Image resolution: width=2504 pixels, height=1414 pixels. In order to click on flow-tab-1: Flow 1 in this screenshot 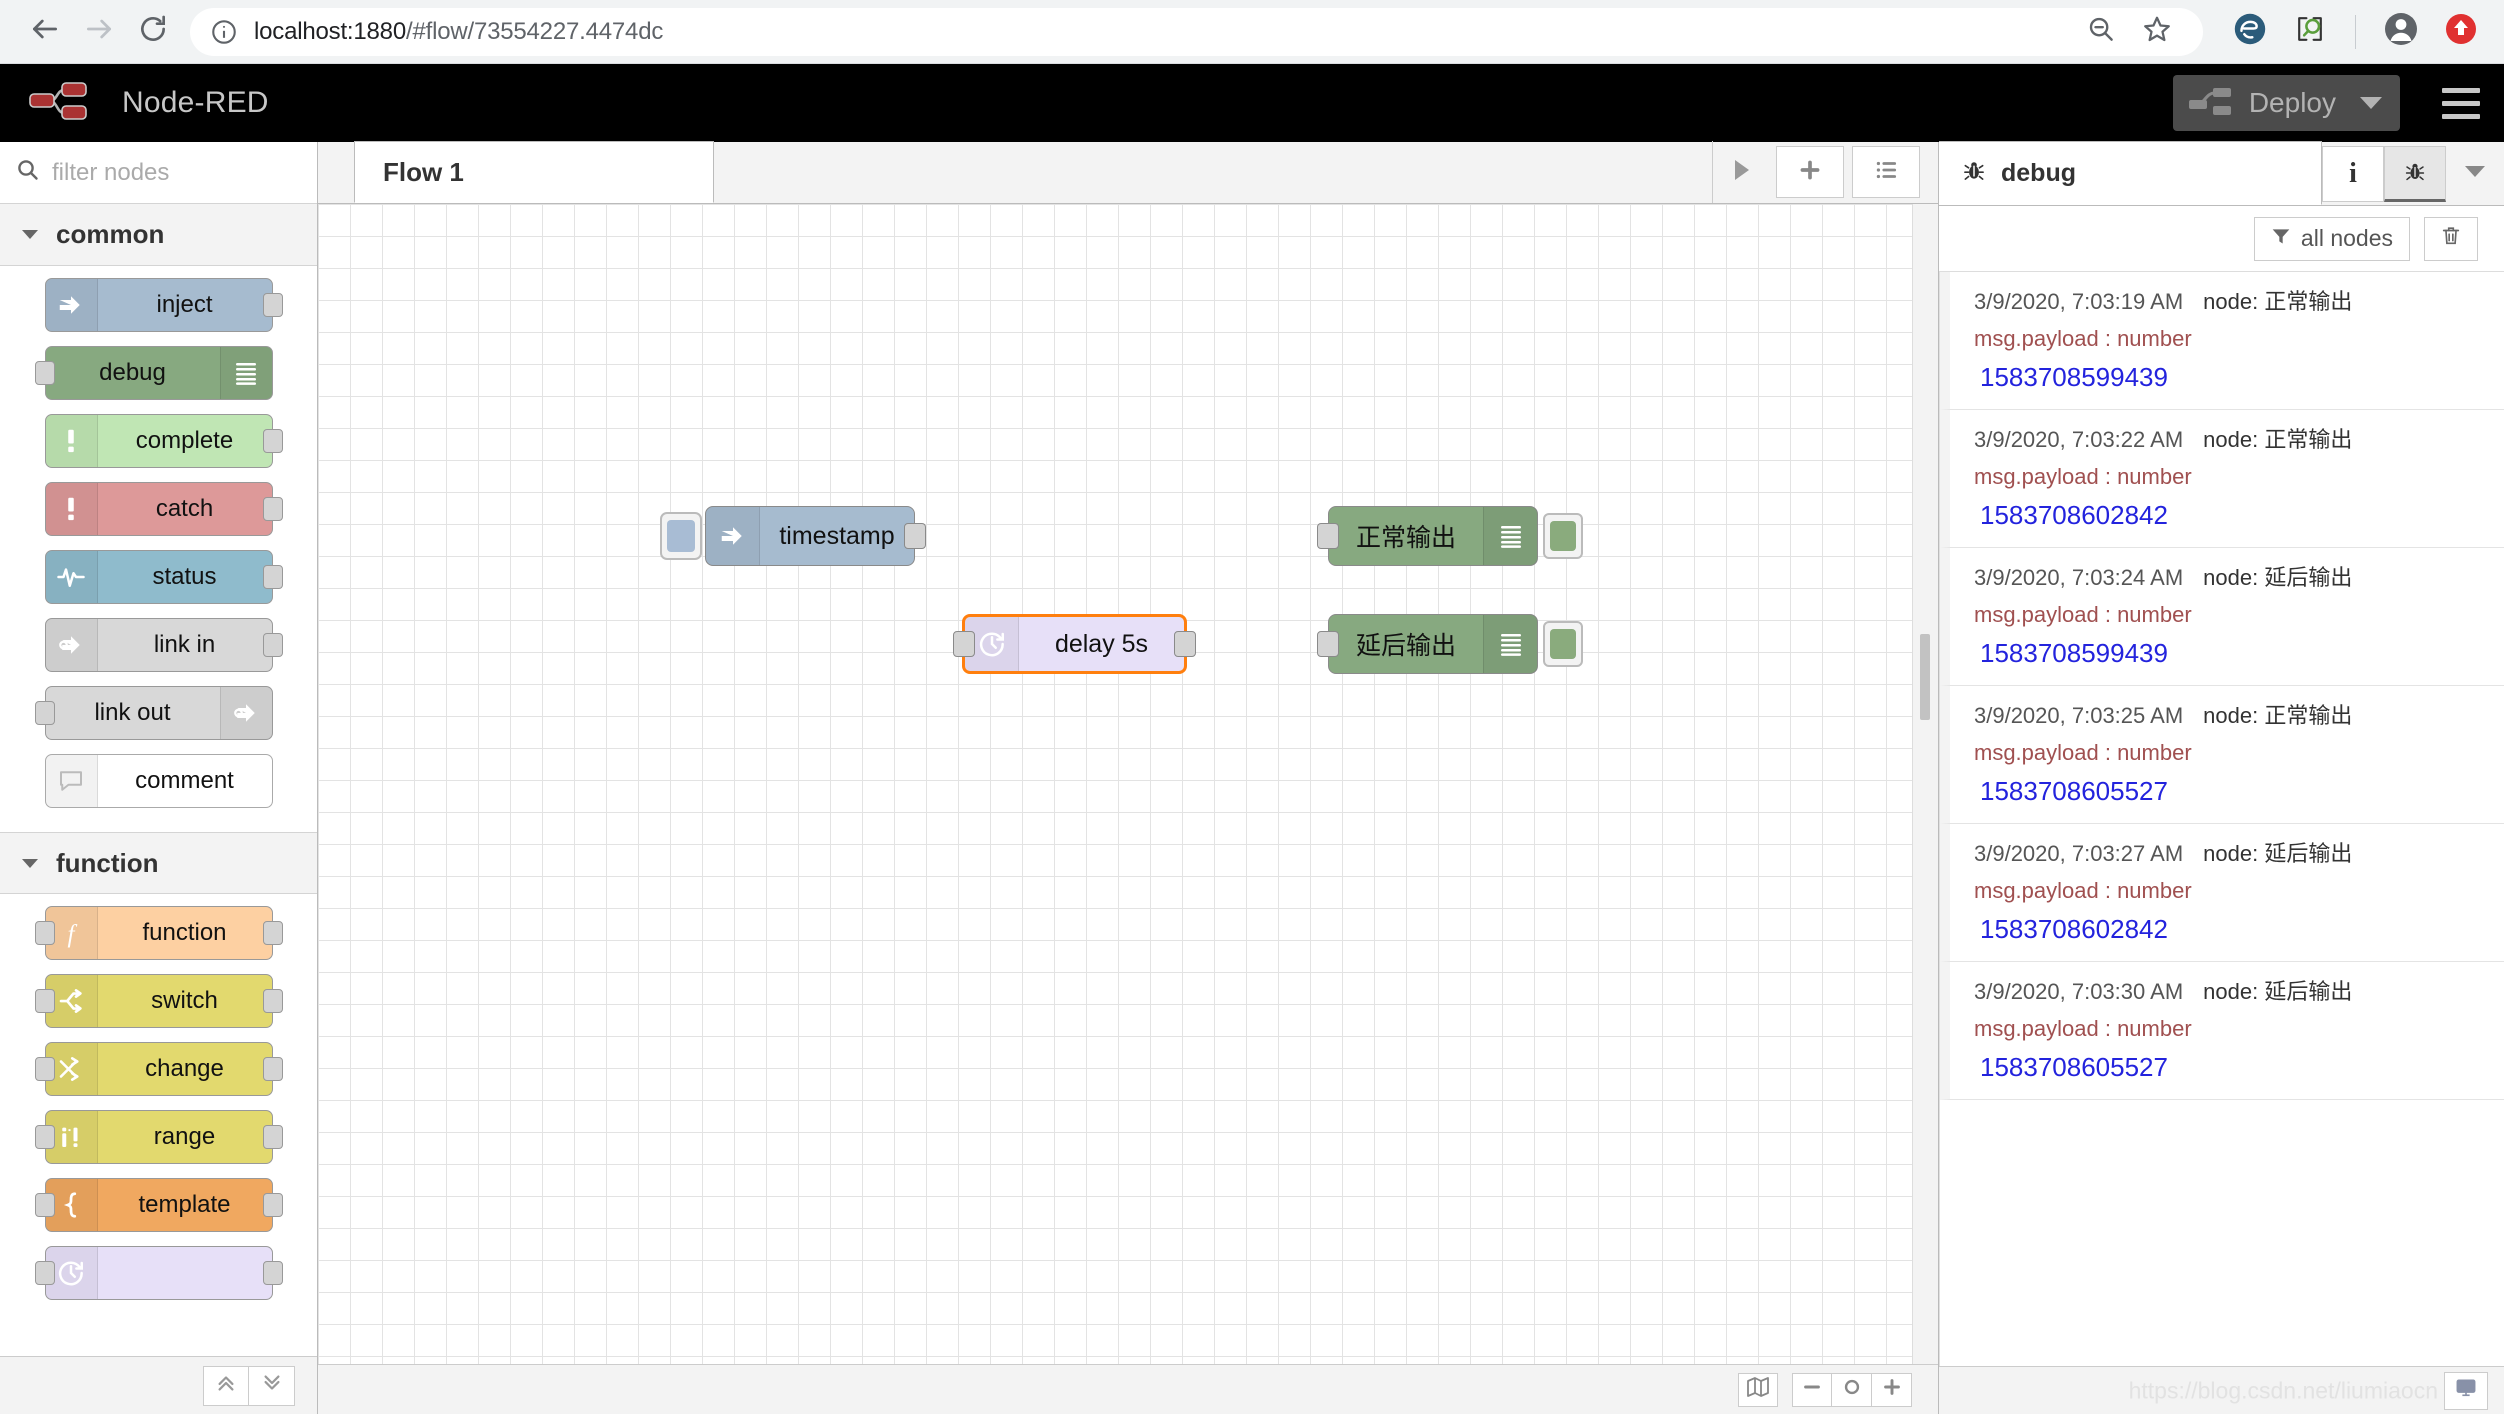, I will do `click(534, 172)`.